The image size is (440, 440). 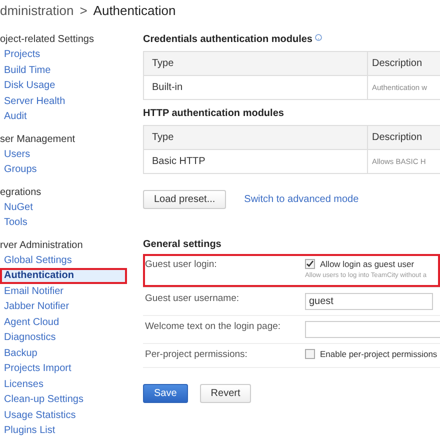 What do you see at coordinates (65, 353) in the screenshot?
I see `sidebar-item: Backup` at bounding box center [65, 353].